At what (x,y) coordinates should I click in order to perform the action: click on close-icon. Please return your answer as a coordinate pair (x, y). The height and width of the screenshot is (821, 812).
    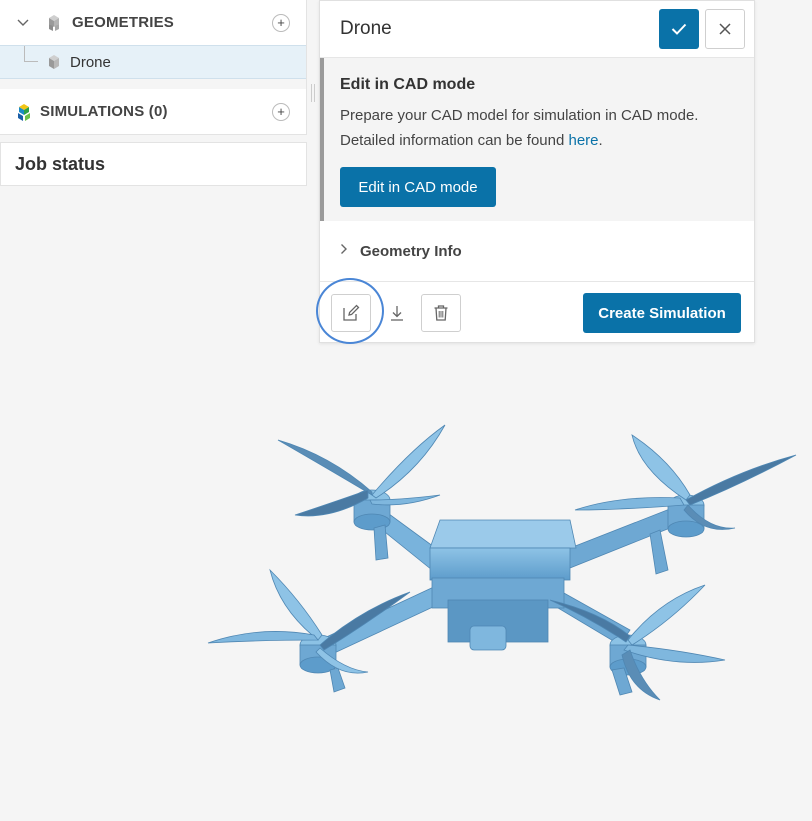
    Looking at the image, I should click on (725, 29).